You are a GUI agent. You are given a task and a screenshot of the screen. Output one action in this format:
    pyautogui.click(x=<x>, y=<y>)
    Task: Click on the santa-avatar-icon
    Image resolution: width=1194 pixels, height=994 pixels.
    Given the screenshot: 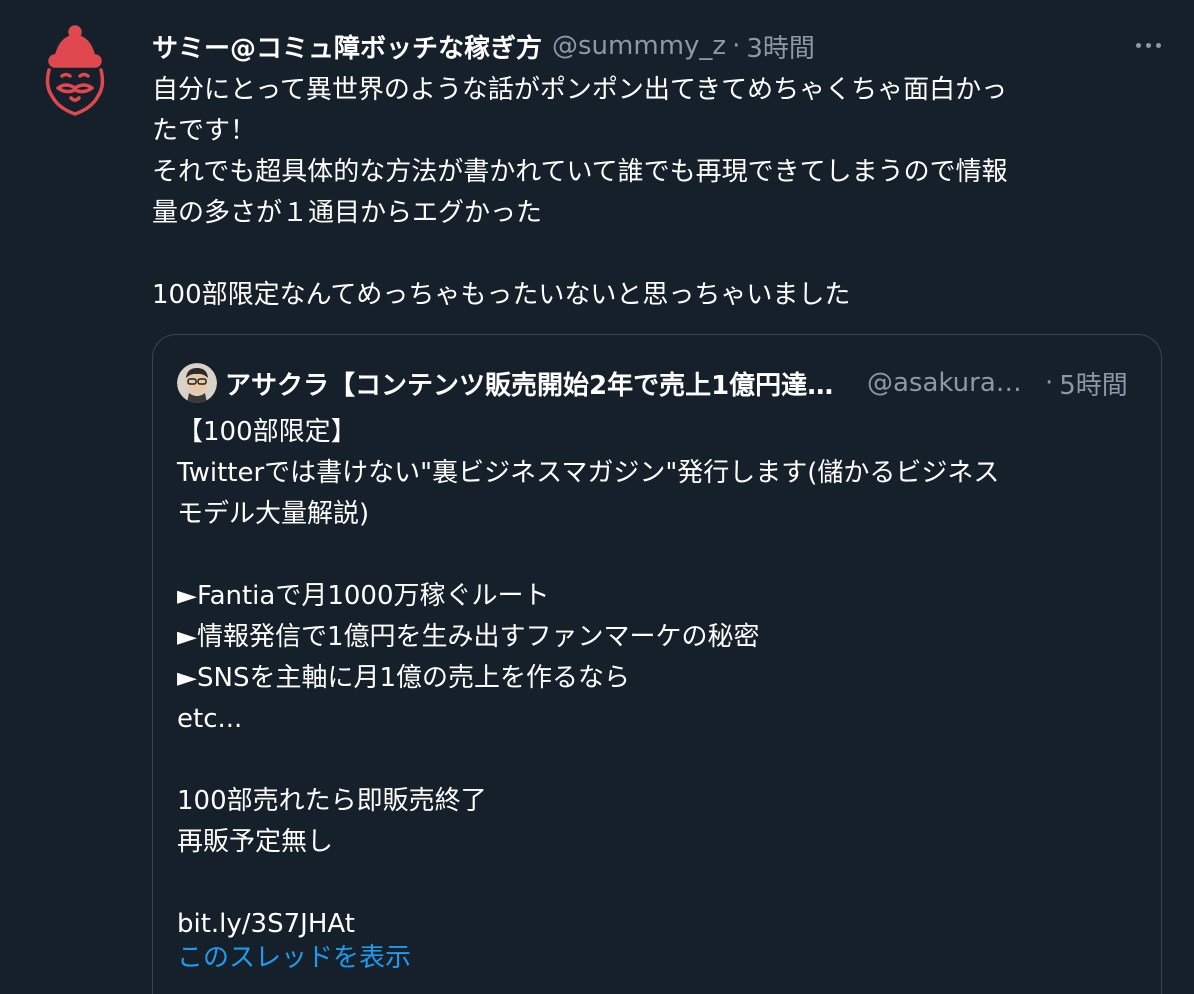 What is the action you would take?
    pyautogui.click(x=75, y=71)
    